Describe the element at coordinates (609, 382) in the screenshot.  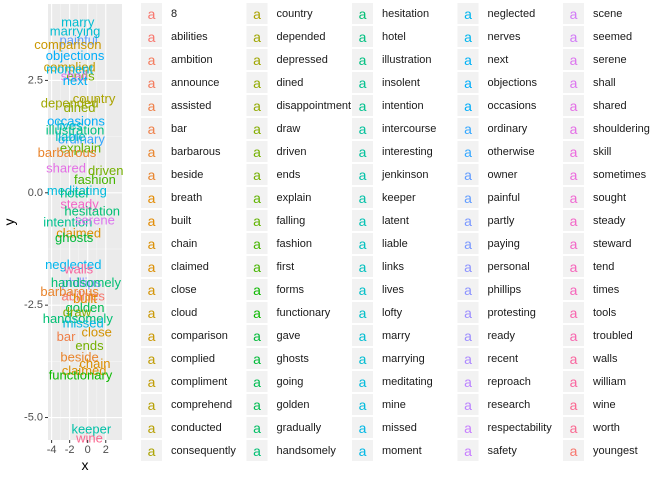
I see `legend-label: william` at that location.